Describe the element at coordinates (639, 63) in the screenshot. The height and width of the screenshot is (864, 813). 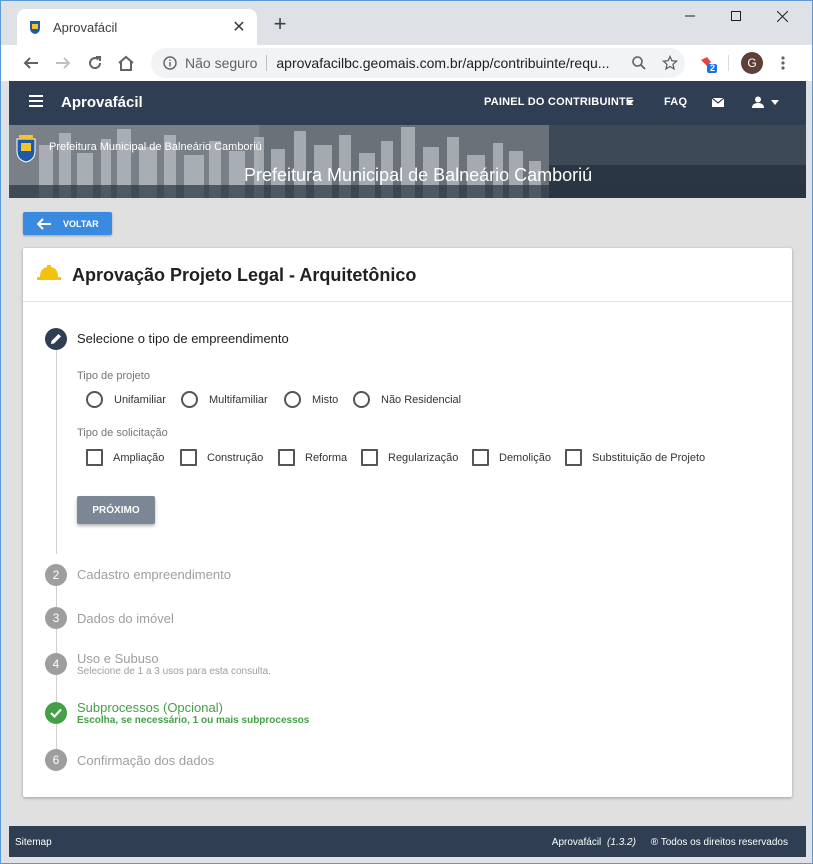
I see `zoom-icon` at that location.